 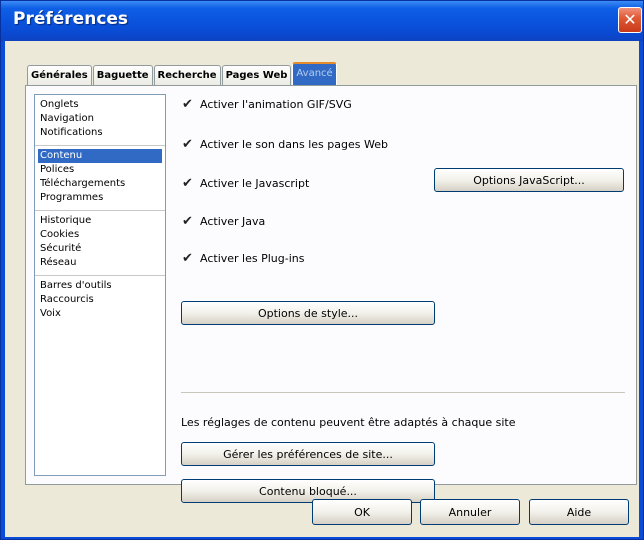 I want to click on tab-pages-web: Pages Web, so click(x=256, y=75).